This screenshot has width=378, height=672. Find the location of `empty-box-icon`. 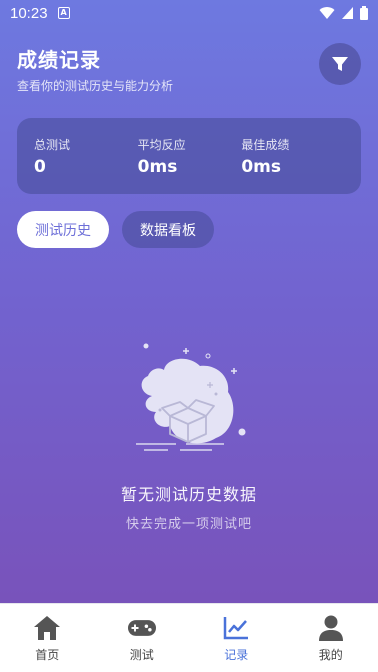

empty-box-icon is located at coordinates (191, 397).